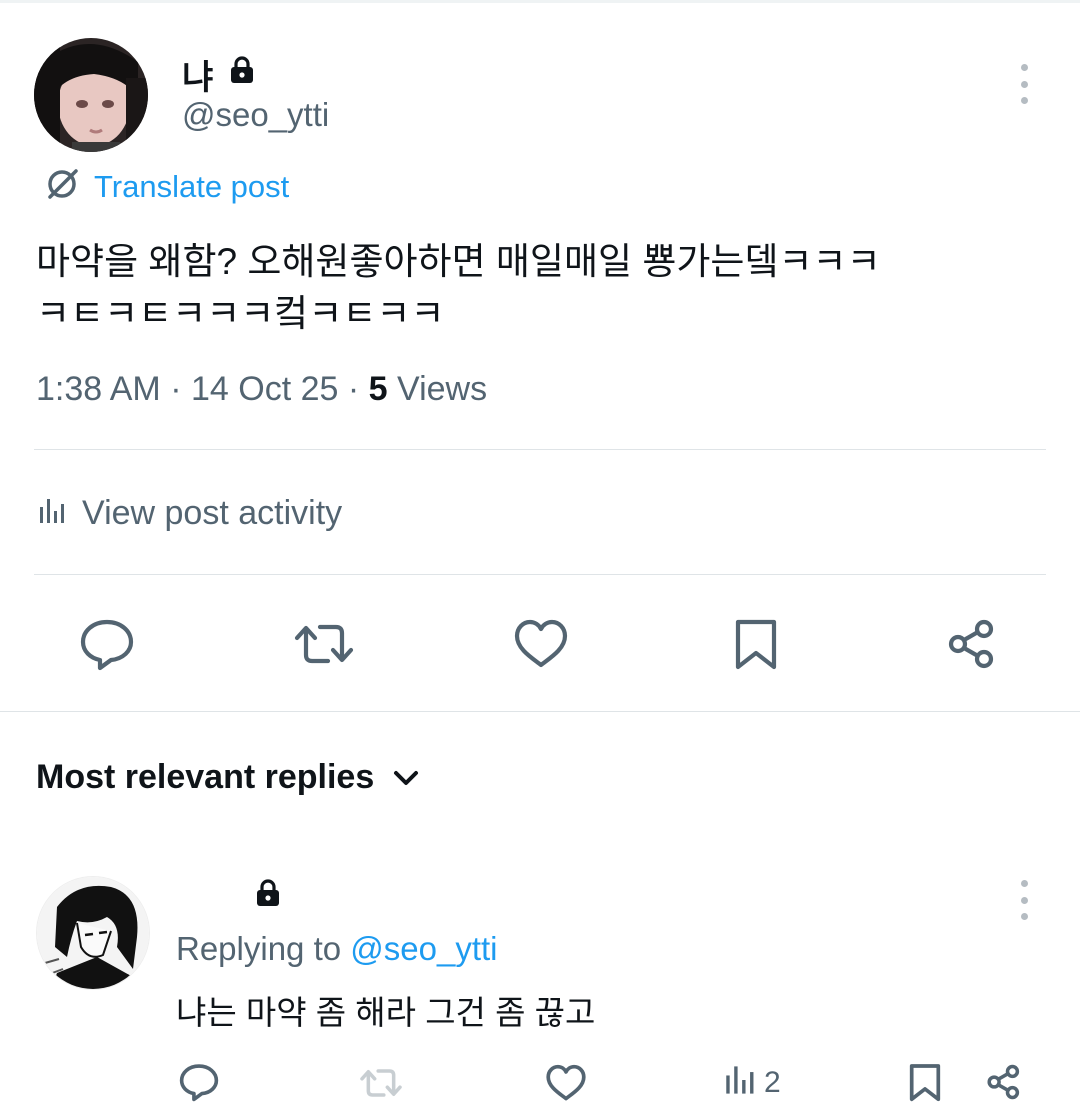  Describe the element at coordinates (255, 115) in the screenshot. I see `author-handle: @seo_ytti` at that location.